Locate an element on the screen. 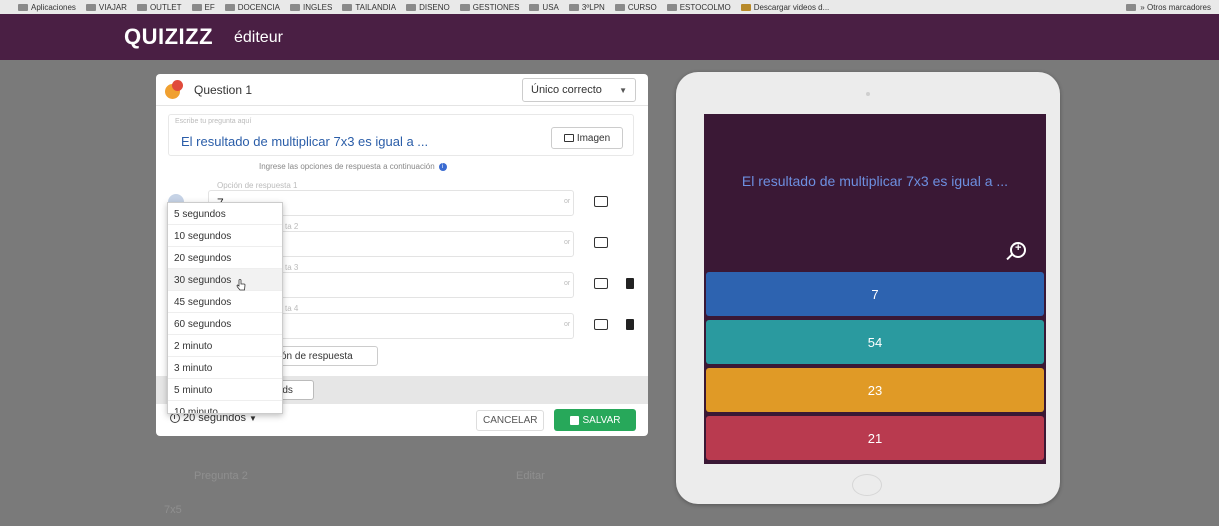  clock-icon is located at coordinates (175, 418).